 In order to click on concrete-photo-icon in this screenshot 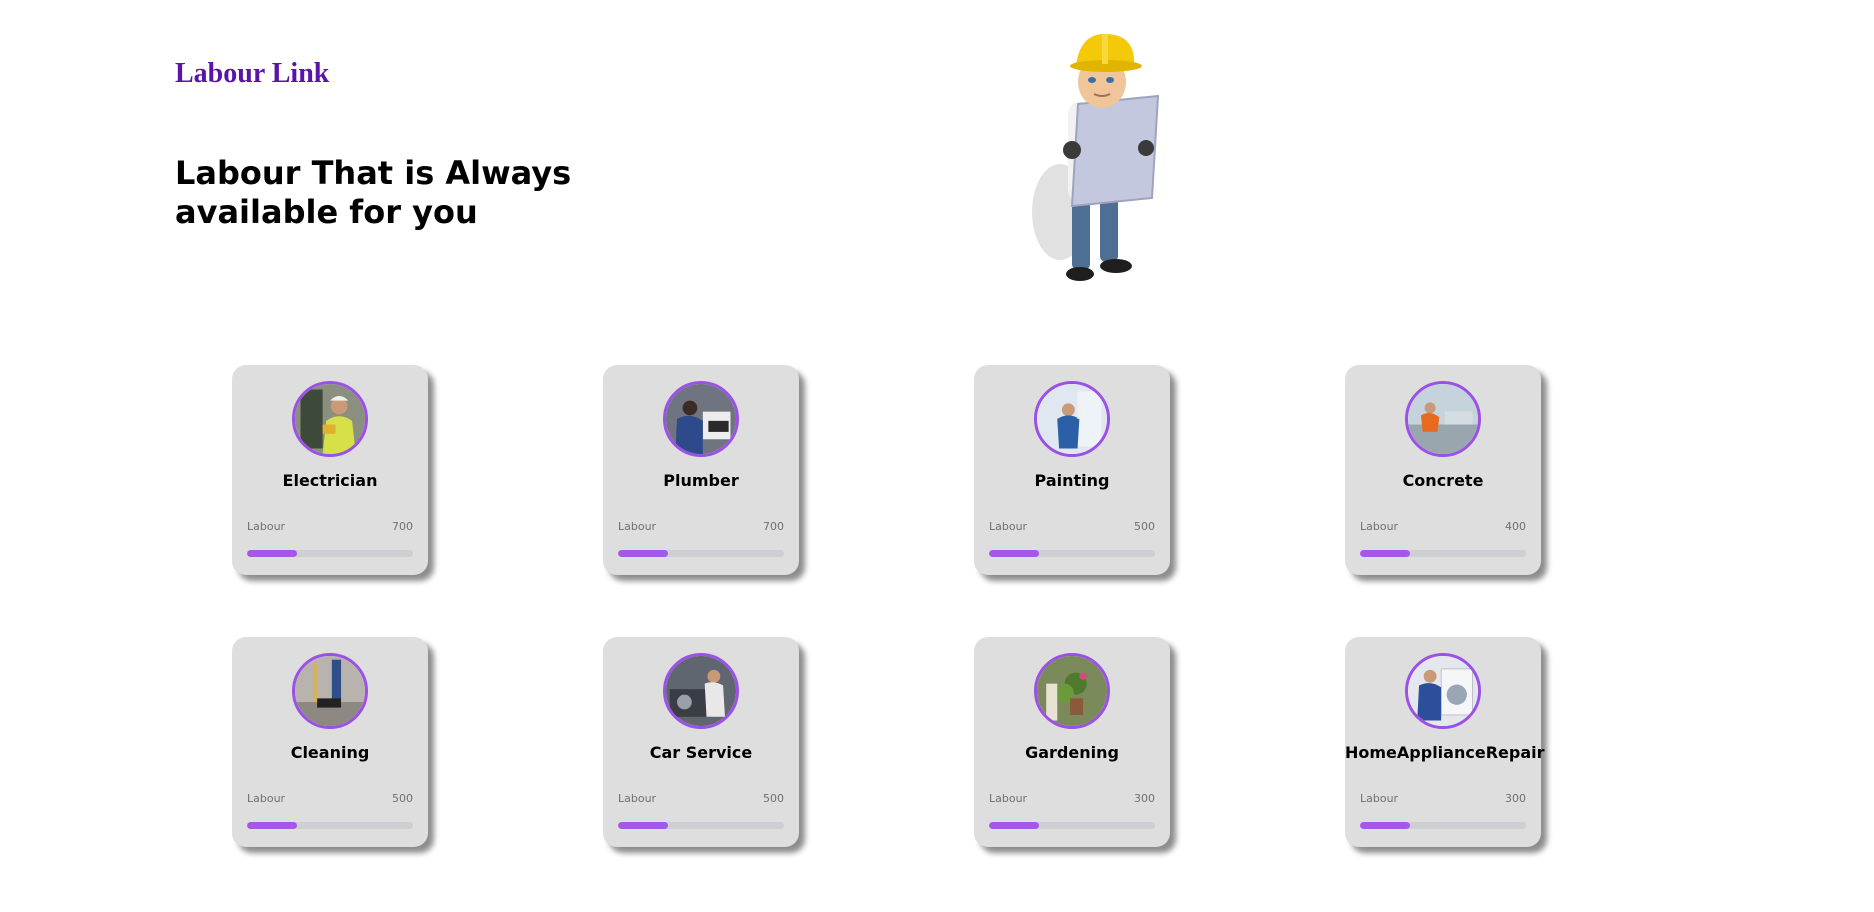, I will do `click(1443, 419)`.